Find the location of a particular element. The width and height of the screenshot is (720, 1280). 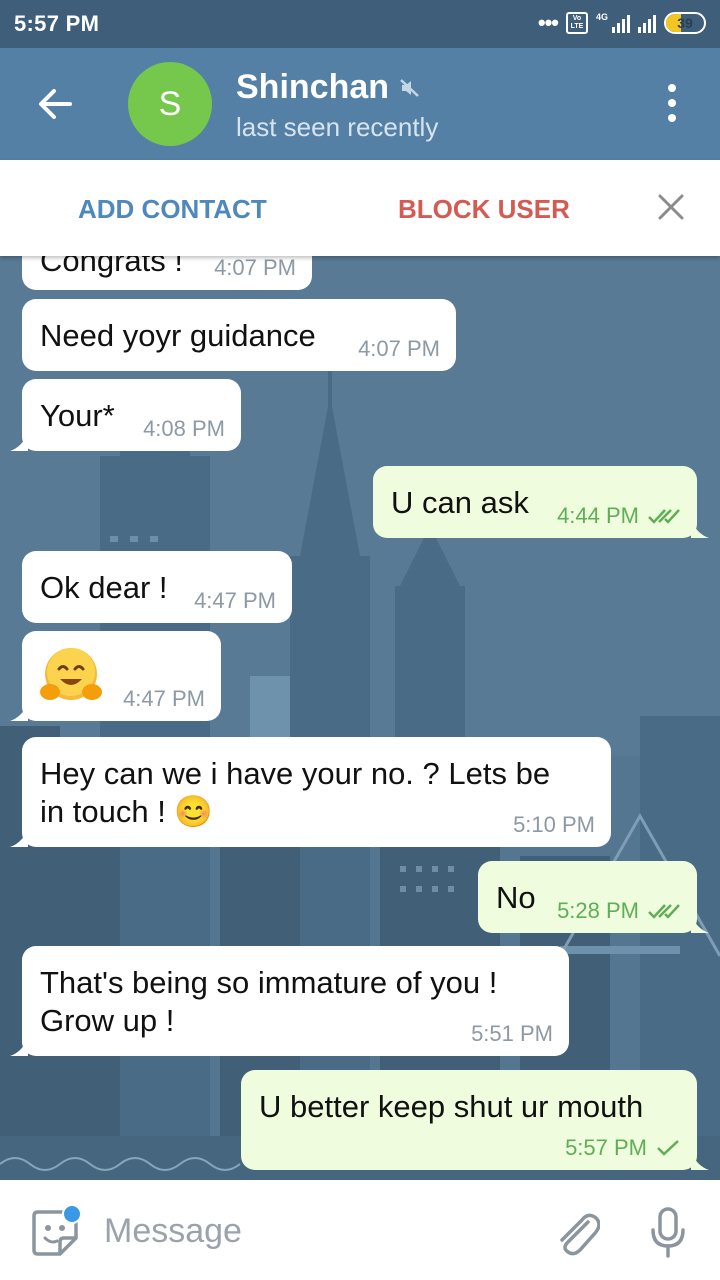

message-time: 4:44 PM is located at coordinates (598, 515).